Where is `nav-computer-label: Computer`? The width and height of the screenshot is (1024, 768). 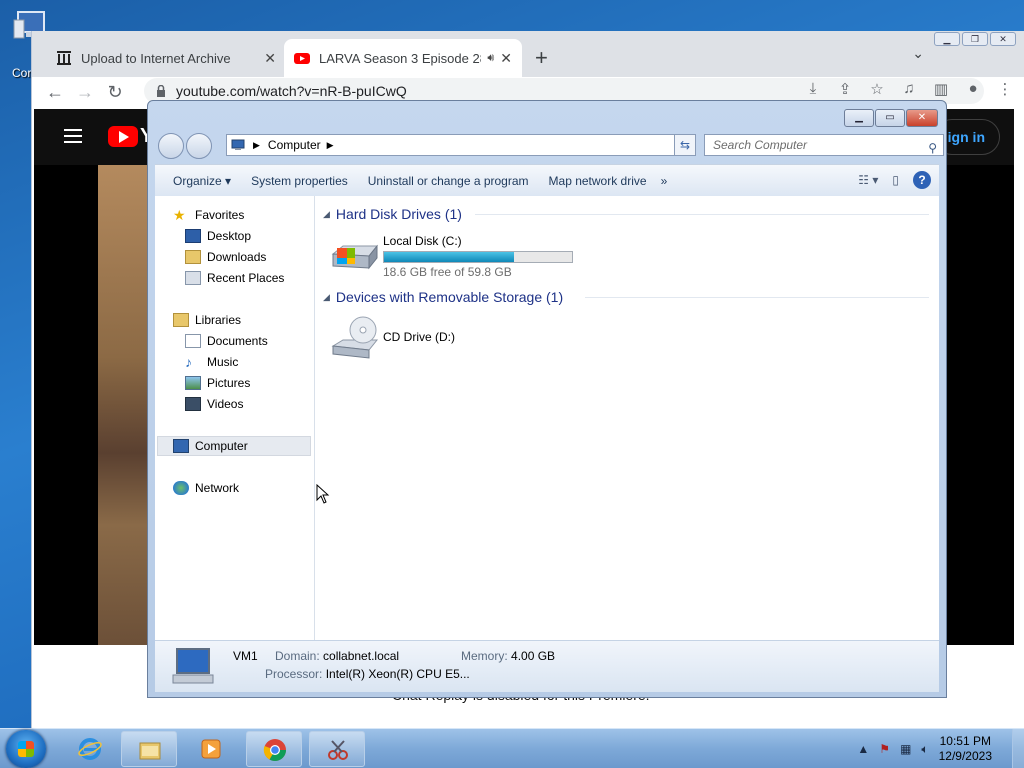 nav-computer-label: Computer is located at coordinates (221, 446).